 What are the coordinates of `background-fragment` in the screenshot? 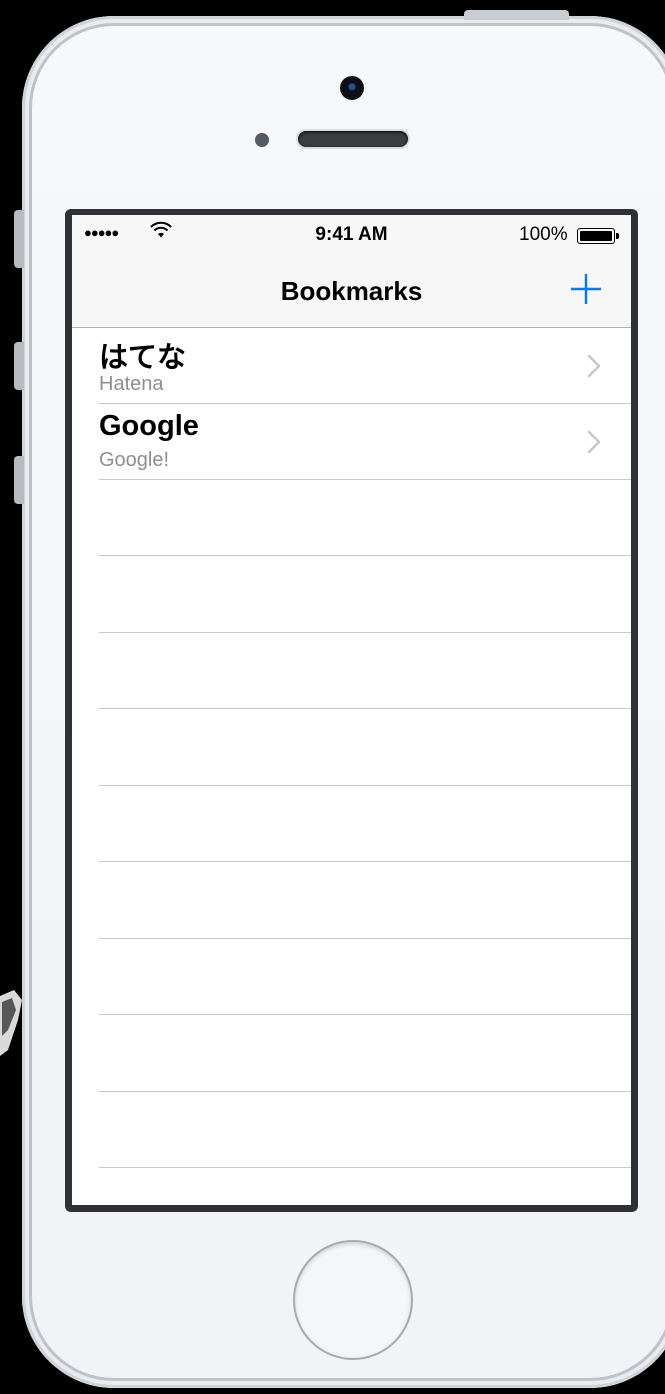 It's located at (11, 1023).